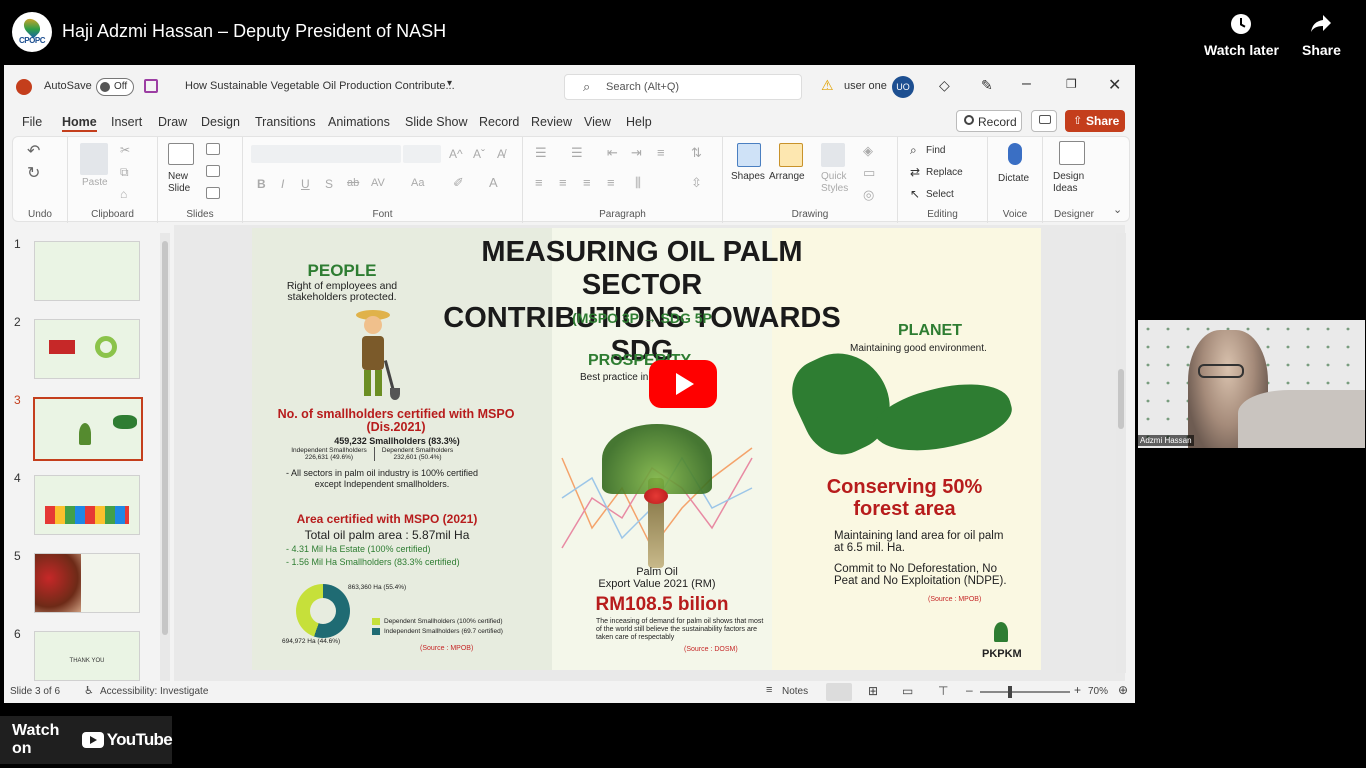  What do you see at coordinates (154, 691) in the screenshot?
I see `accessibility-status: Accessibility: Investigate` at bounding box center [154, 691].